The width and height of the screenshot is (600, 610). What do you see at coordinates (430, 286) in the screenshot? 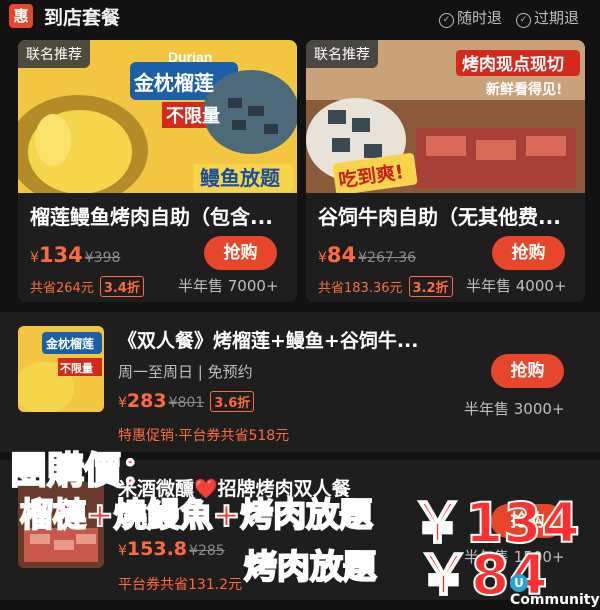
I see `discount-badge: 3.2折` at bounding box center [430, 286].